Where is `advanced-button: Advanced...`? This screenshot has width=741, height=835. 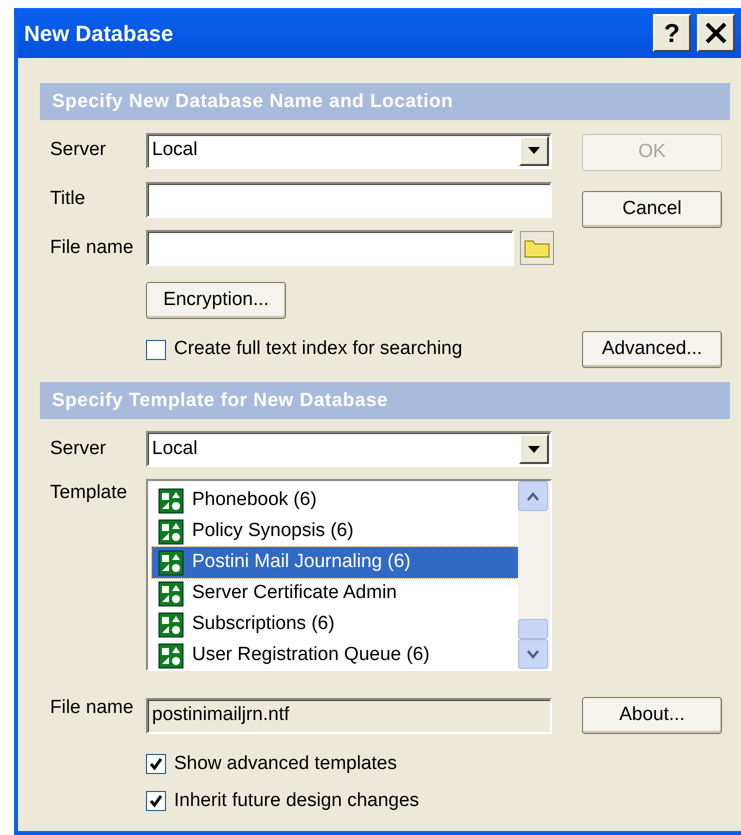
advanced-button: Advanced... is located at coordinates (652, 349).